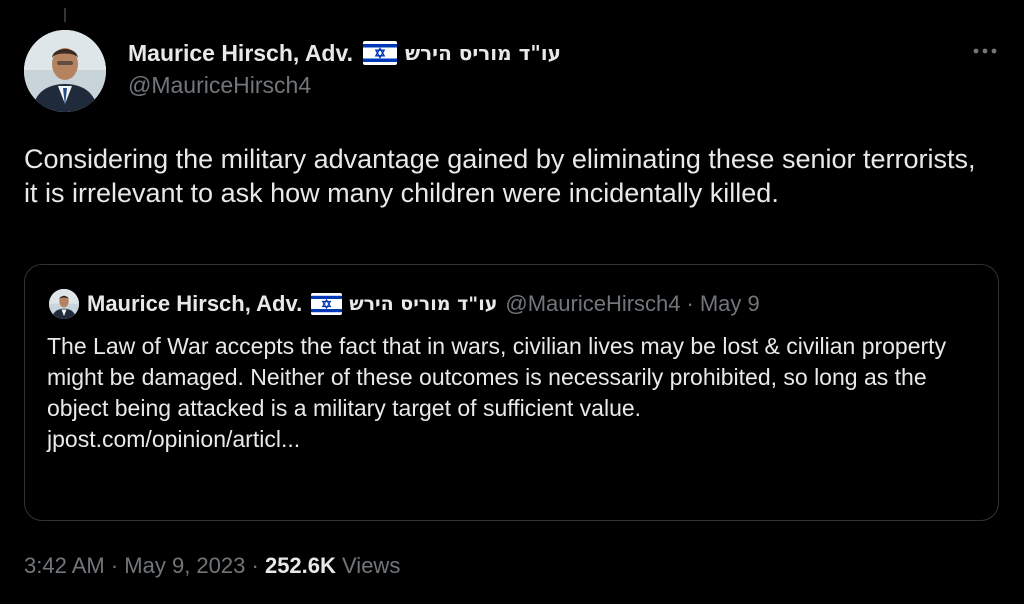 The height and width of the screenshot is (604, 1024). What do you see at coordinates (423, 304) in the screenshot?
I see `quoted-author-hebrew-name: עו"ד מוריס הירש` at bounding box center [423, 304].